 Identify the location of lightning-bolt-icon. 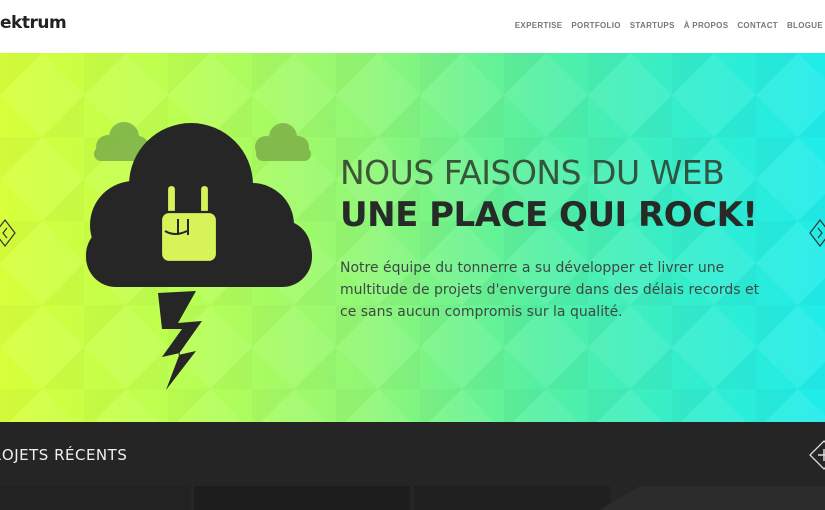
(180, 340).